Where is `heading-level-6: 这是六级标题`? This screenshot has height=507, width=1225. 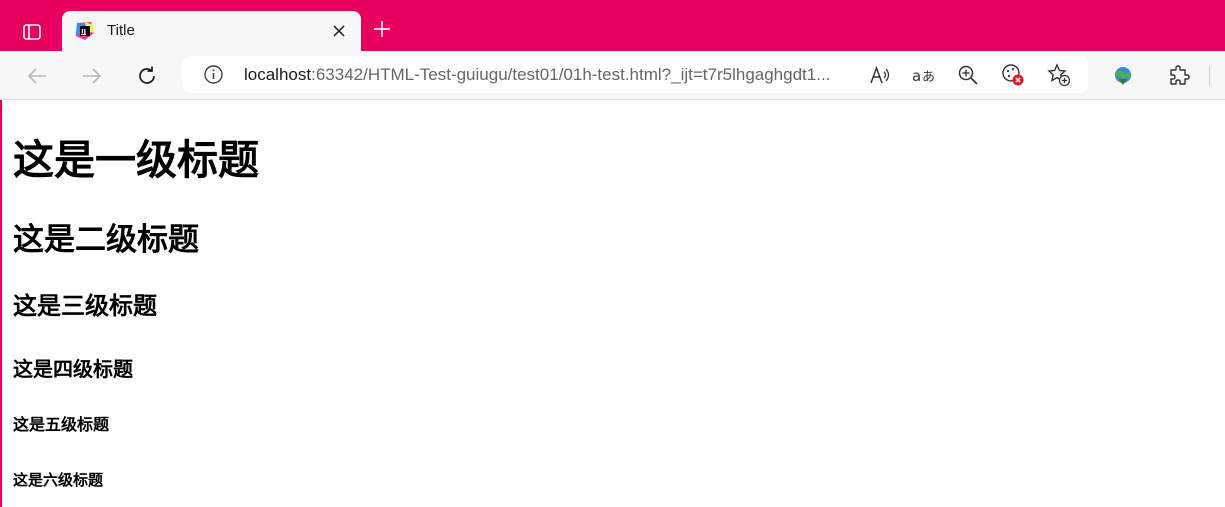 heading-level-6: 这是六级标题 is located at coordinates (58, 480).